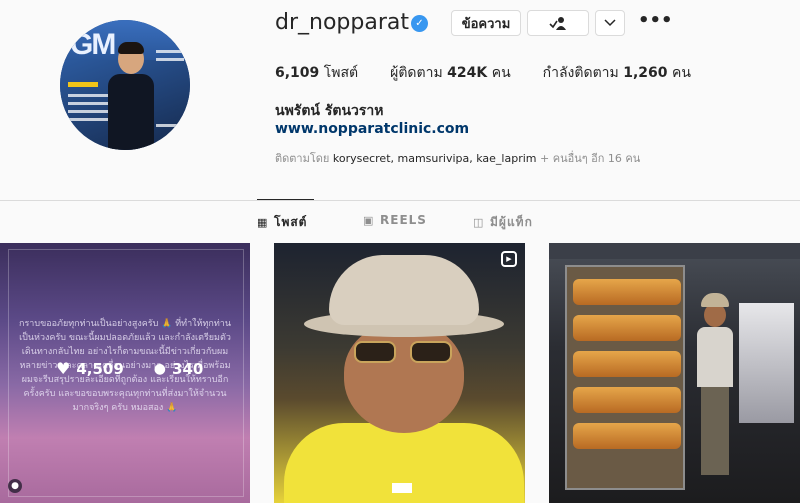 Image resolution: width=800 pixels, height=503 pixels. What do you see at coordinates (645, 73) in the screenshot?
I see `following-count: 1,260` at bounding box center [645, 73].